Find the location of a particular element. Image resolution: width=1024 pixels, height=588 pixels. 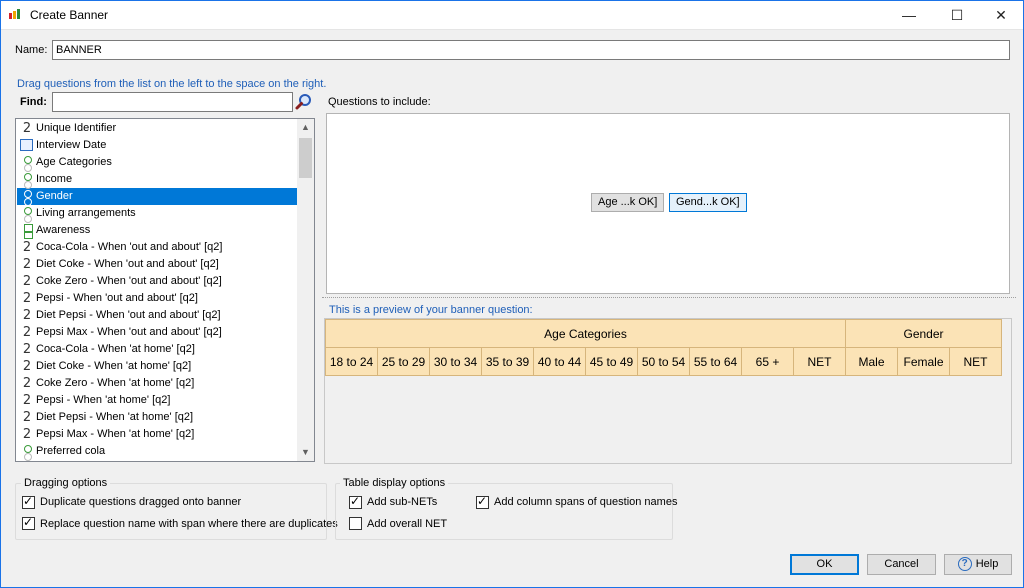

dragging-options-title: Dragging options is located at coordinates (66, 483).